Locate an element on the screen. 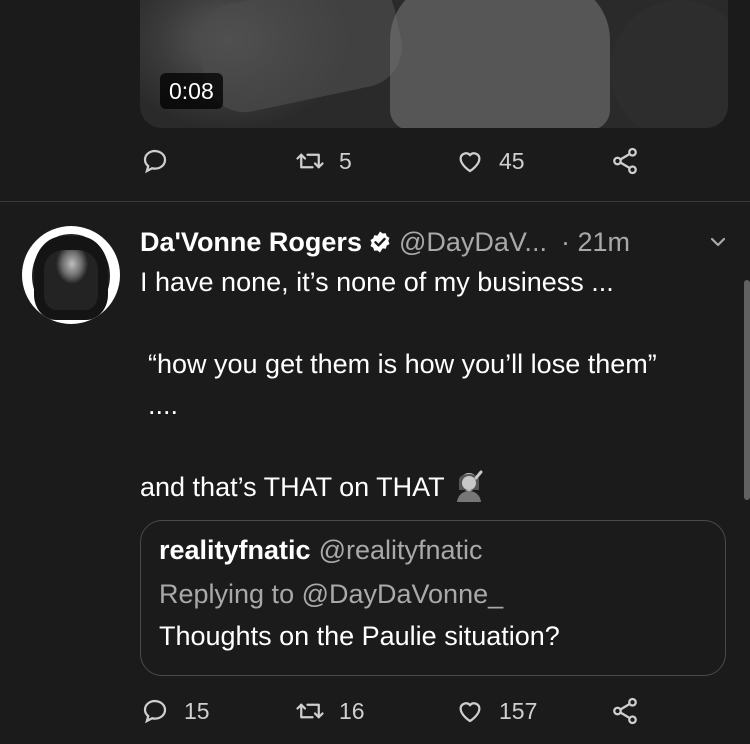  avatar is located at coordinates (71, 275).